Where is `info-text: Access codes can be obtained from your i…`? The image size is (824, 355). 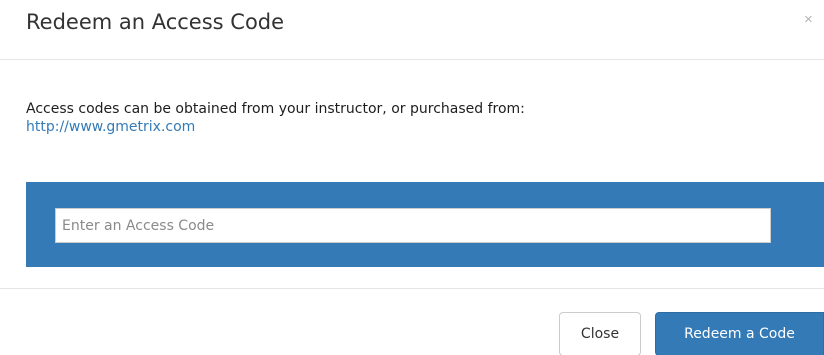 info-text: Access codes can be obtained from your i… is located at coordinates (275, 109).